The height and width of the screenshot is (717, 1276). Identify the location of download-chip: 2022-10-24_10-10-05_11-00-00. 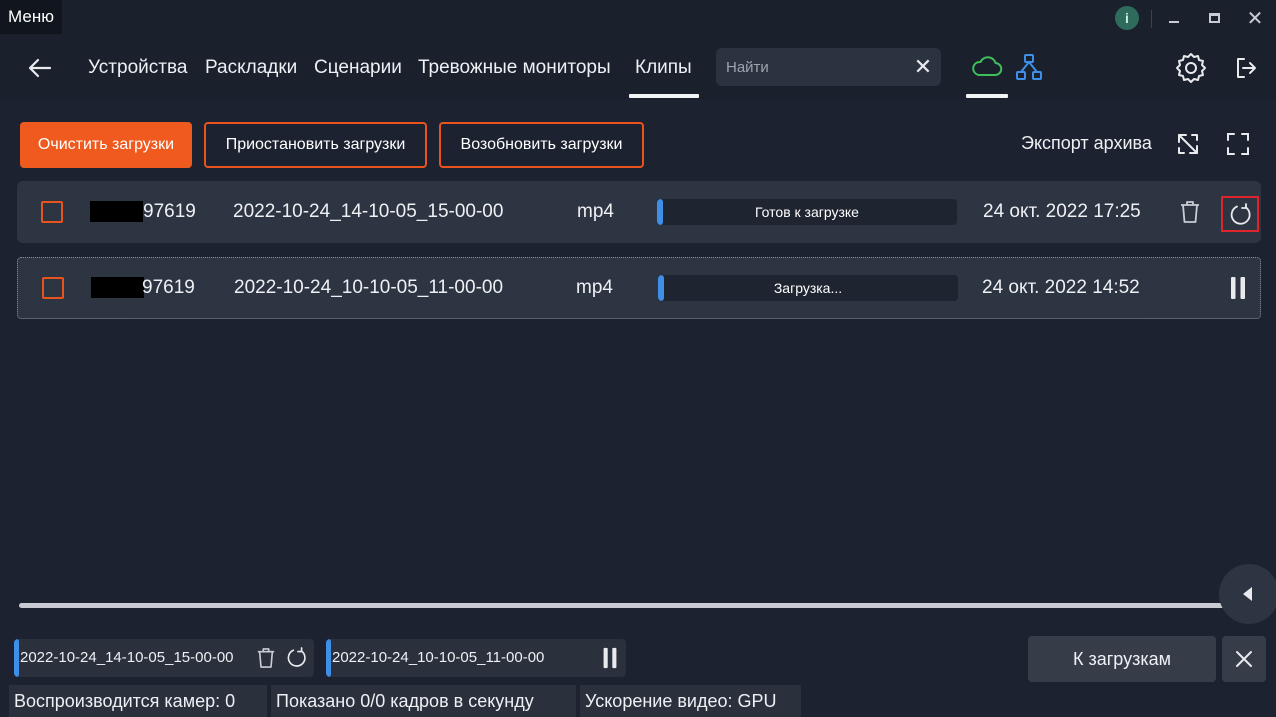
(476, 658).